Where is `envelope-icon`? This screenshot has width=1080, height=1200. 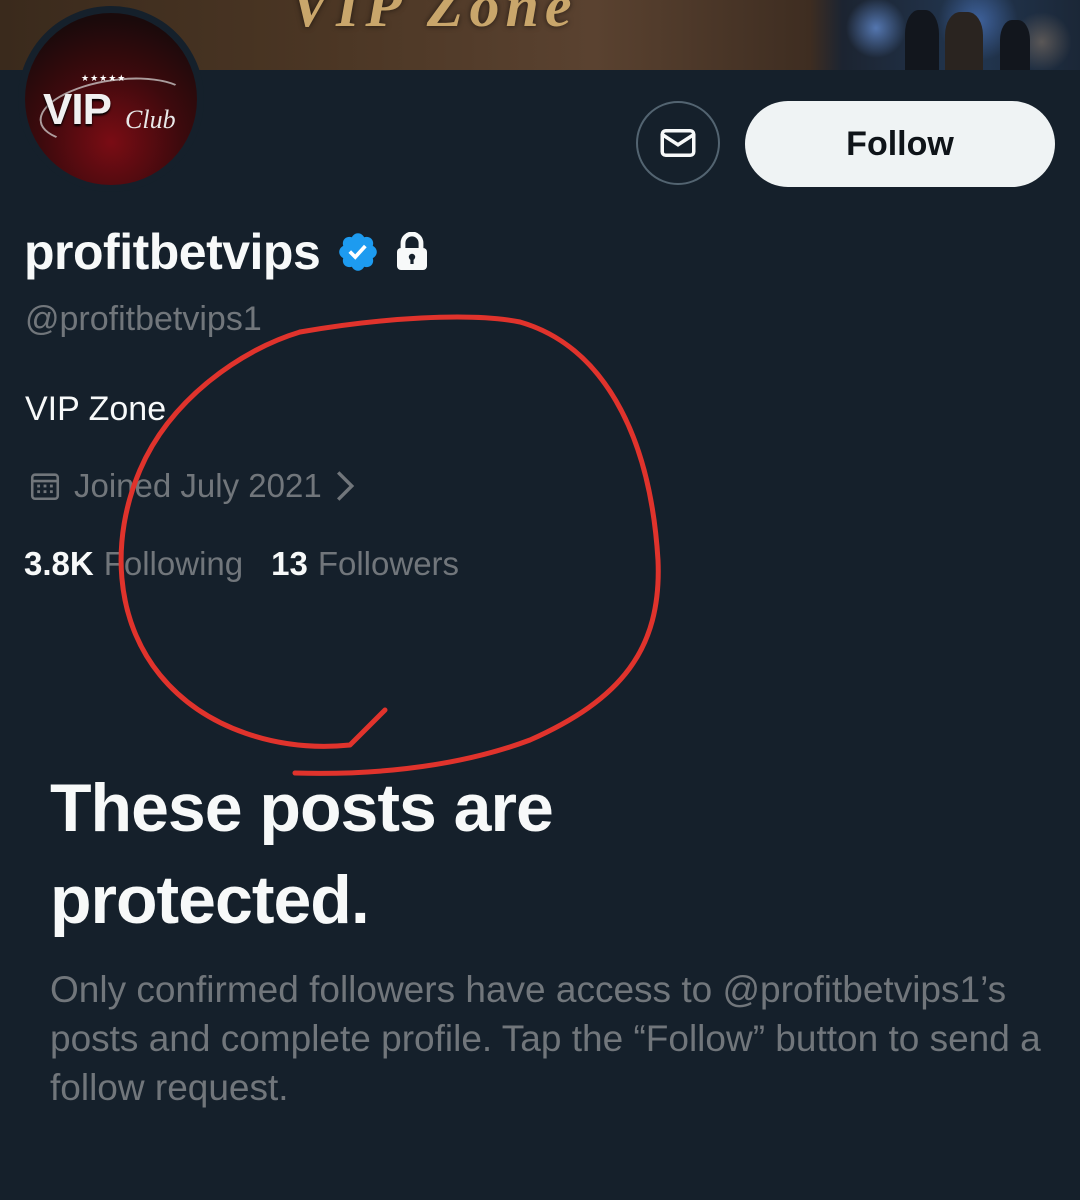
envelope-icon is located at coordinates (678, 143).